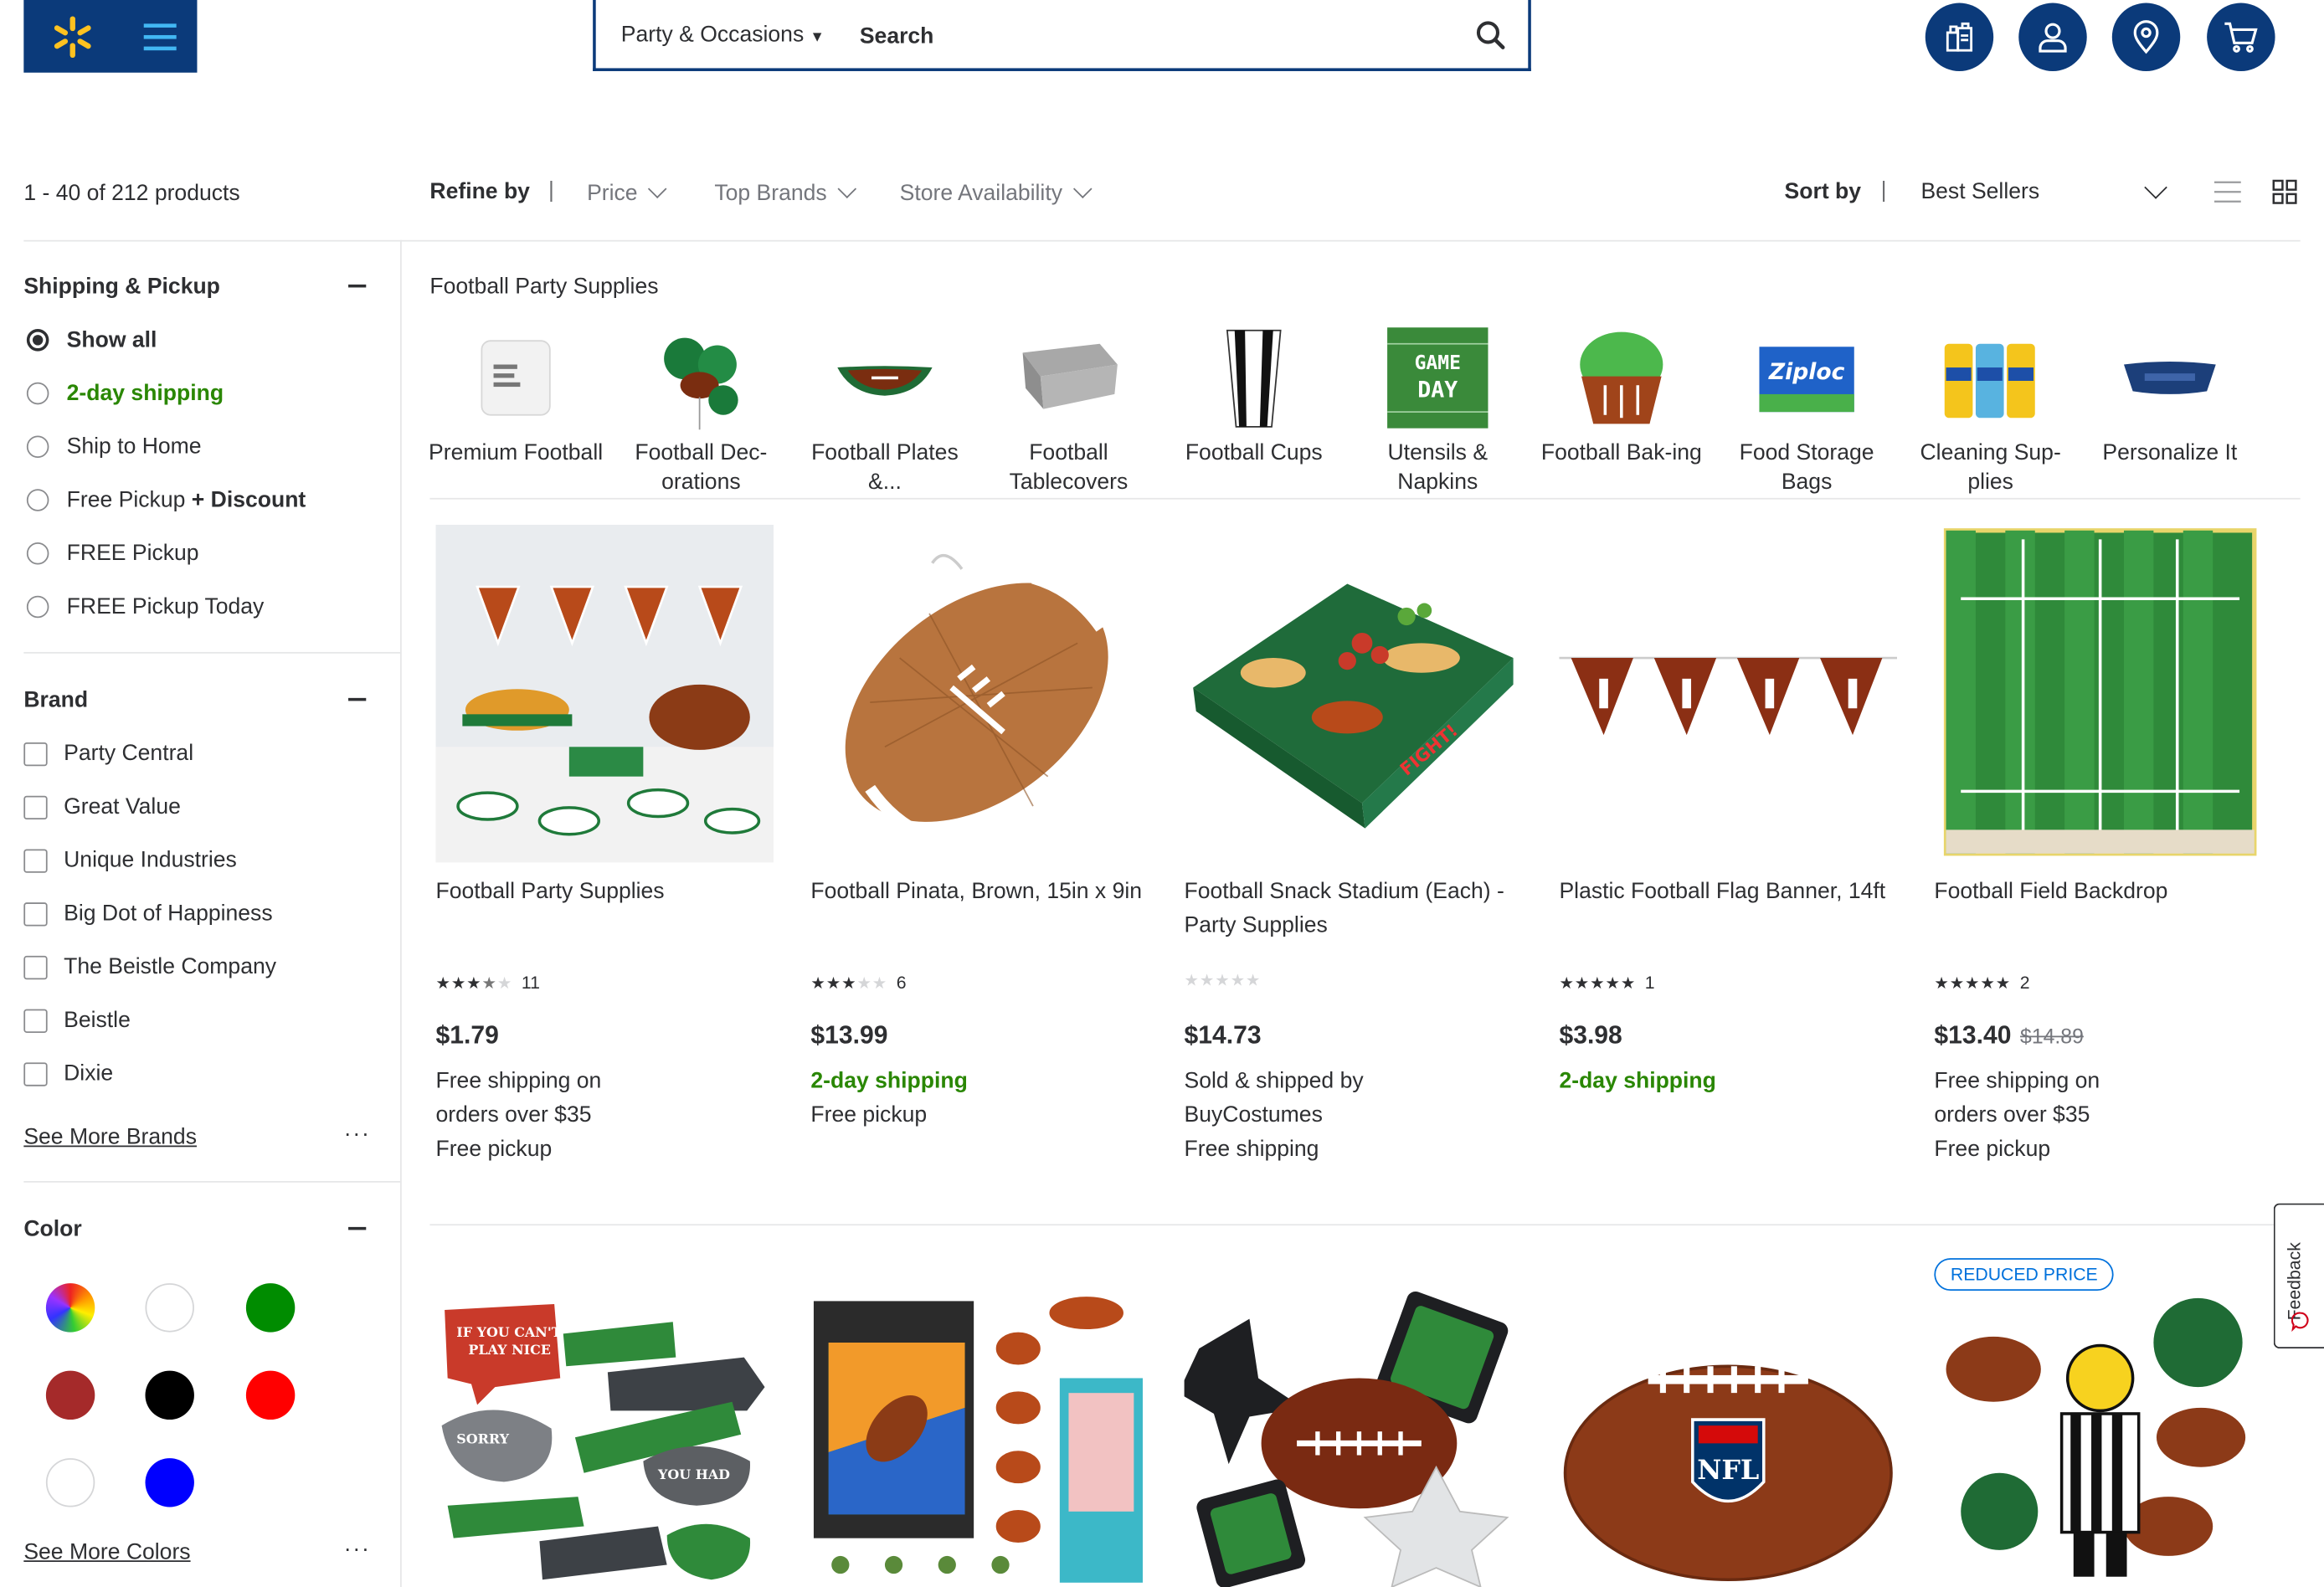 This screenshot has width=2324, height=1587. What do you see at coordinates (2227, 192) in the screenshot?
I see `list-view-icon` at bounding box center [2227, 192].